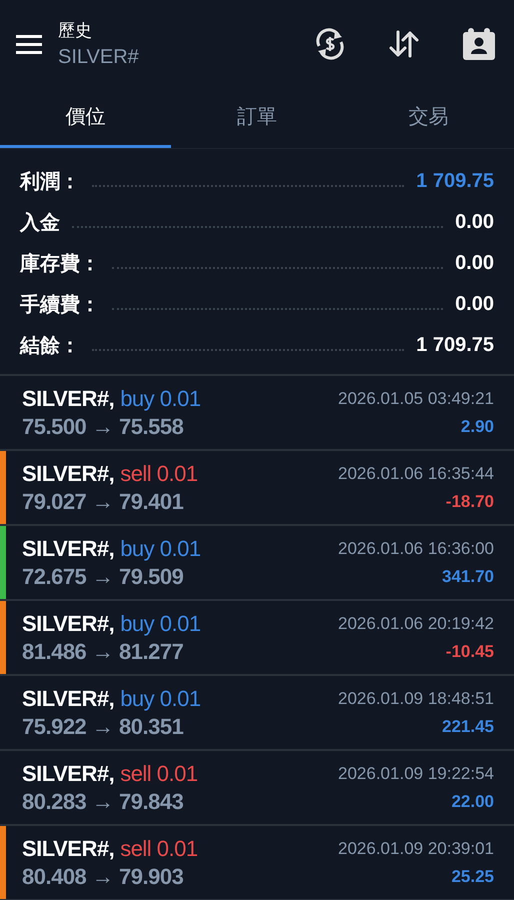 Image resolution: width=514 pixels, height=900 pixels. Describe the element at coordinates (103, 877) in the screenshot. I see `deal-prices: 80.408 → 79.903` at that location.